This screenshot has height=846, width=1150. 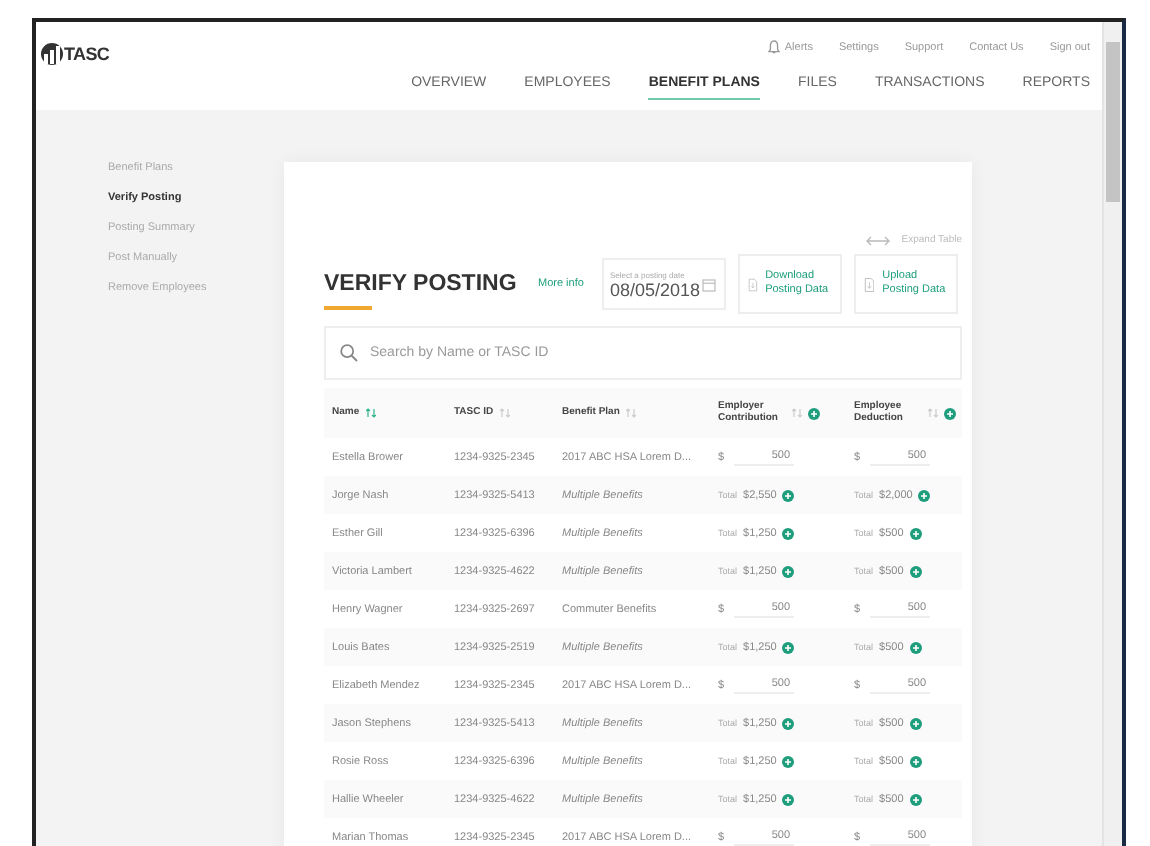 I want to click on title-underline, so click(x=348, y=307).